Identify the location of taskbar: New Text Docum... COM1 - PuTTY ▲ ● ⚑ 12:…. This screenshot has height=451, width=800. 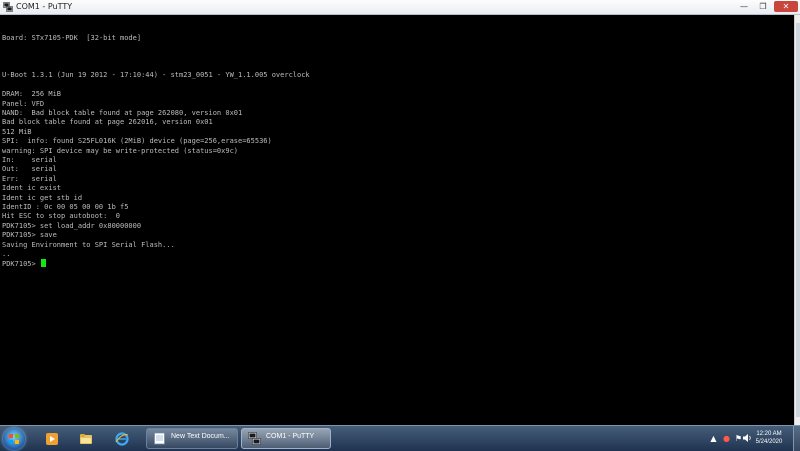
(400, 438).